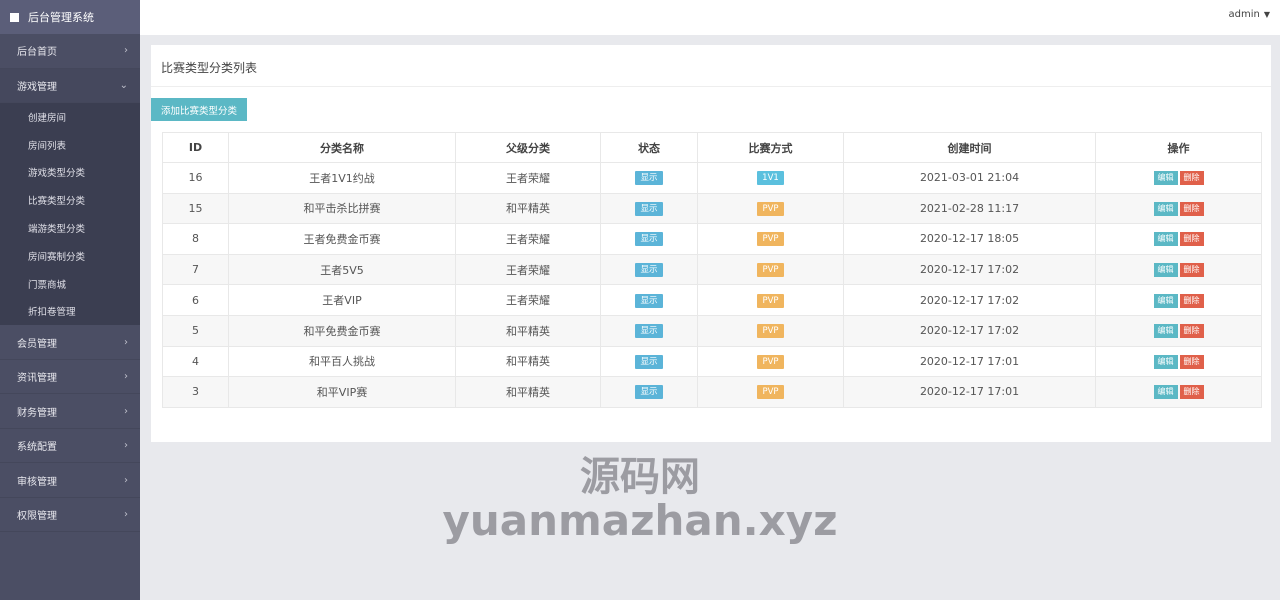 This screenshot has width=1280, height=600. What do you see at coordinates (342, 147) in the screenshot?
I see `col-header-name: 分类名称` at bounding box center [342, 147].